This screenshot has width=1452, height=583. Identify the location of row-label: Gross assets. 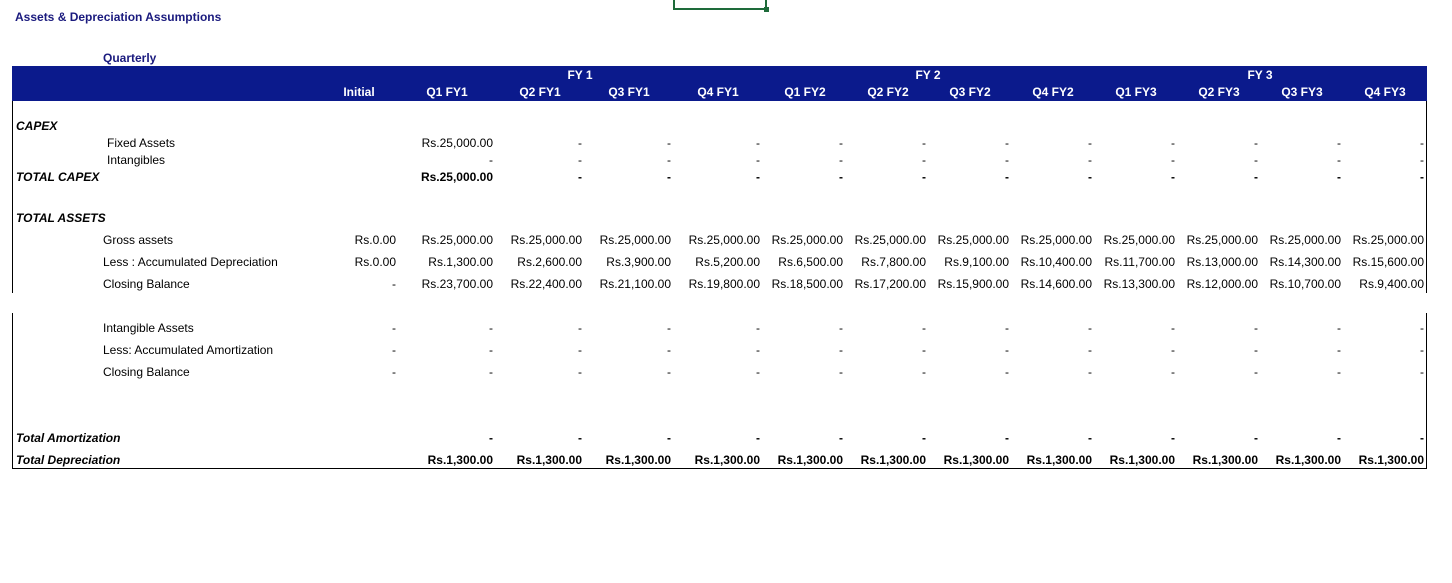
(138, 240).